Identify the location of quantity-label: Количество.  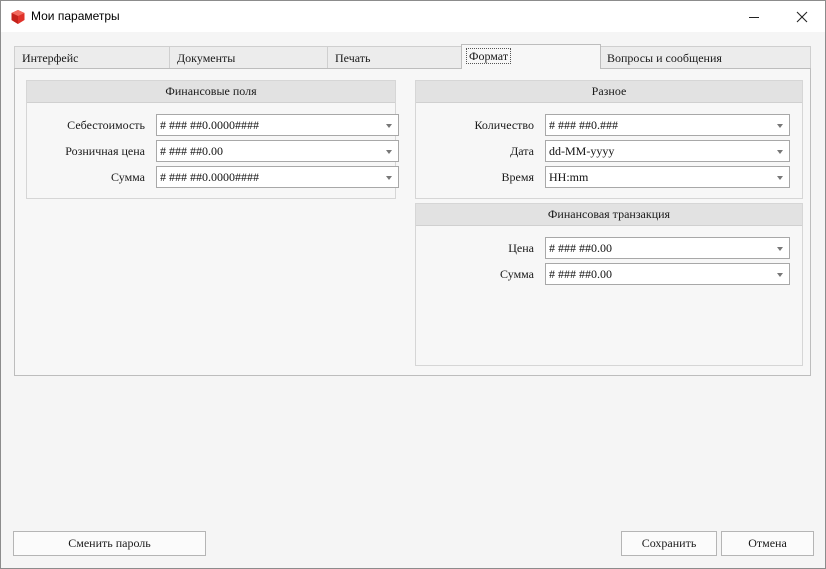
(504, 125).